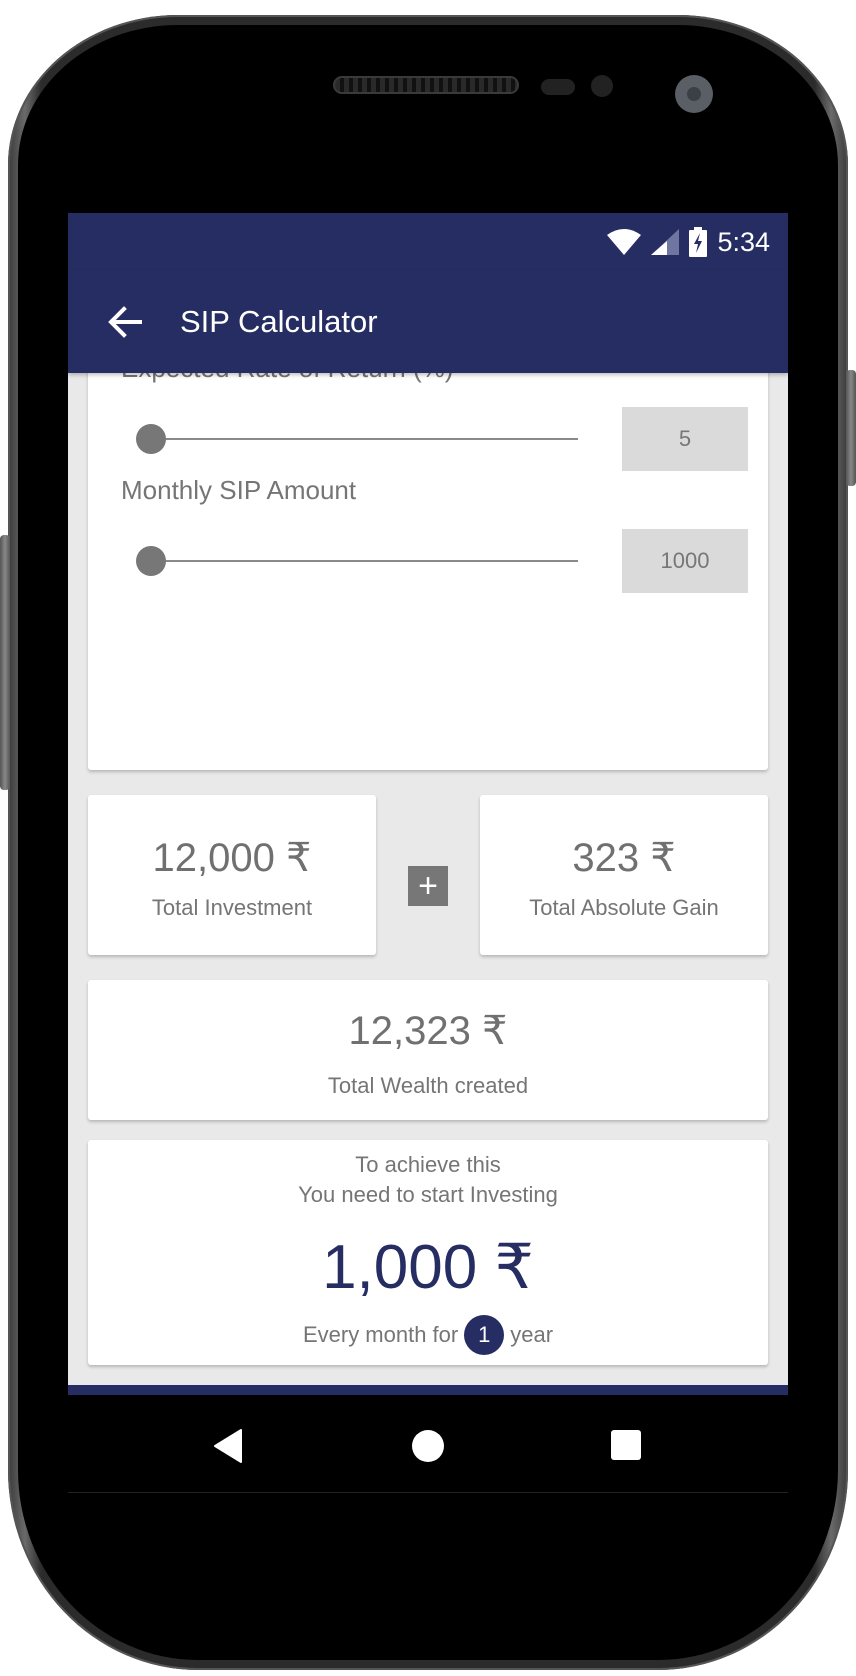 This screenshot has height=1676, width=856. Describe the element at coordinates (743, 241) in the screenshot. I see `status-time: 5:34` at that location.